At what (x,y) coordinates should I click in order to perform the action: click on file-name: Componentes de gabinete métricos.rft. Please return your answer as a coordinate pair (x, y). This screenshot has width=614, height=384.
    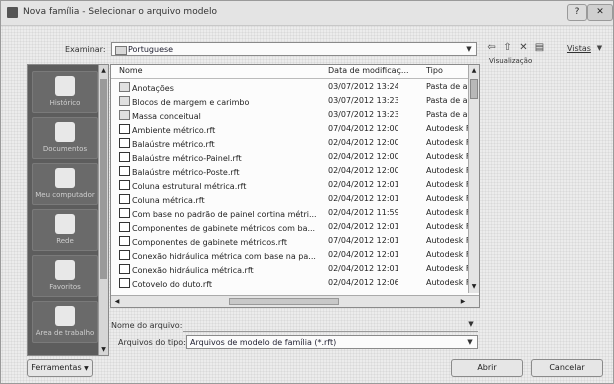
    Looking at the image, I should click on (219, 241).